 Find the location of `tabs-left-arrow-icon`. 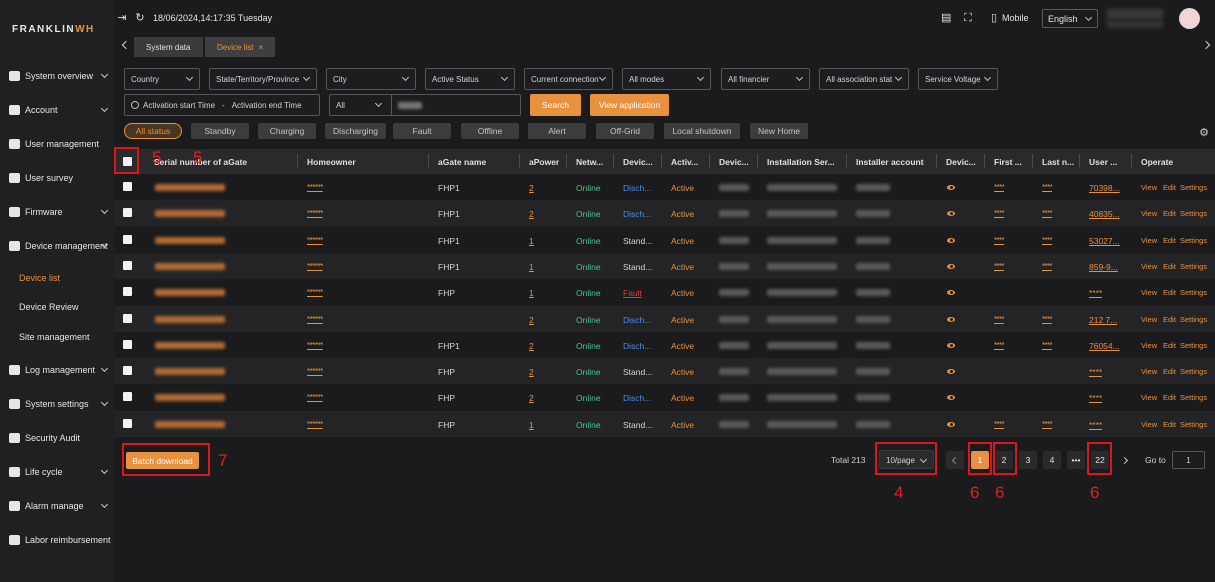

tabs-left-arrow-icon is located at coordinates (126, 45).